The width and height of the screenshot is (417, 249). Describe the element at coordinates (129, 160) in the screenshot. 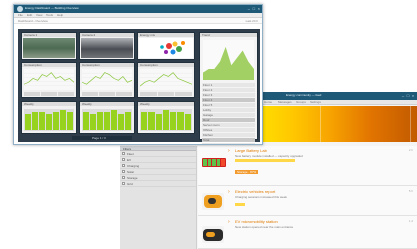

I see `filter-label: EV` at that location.